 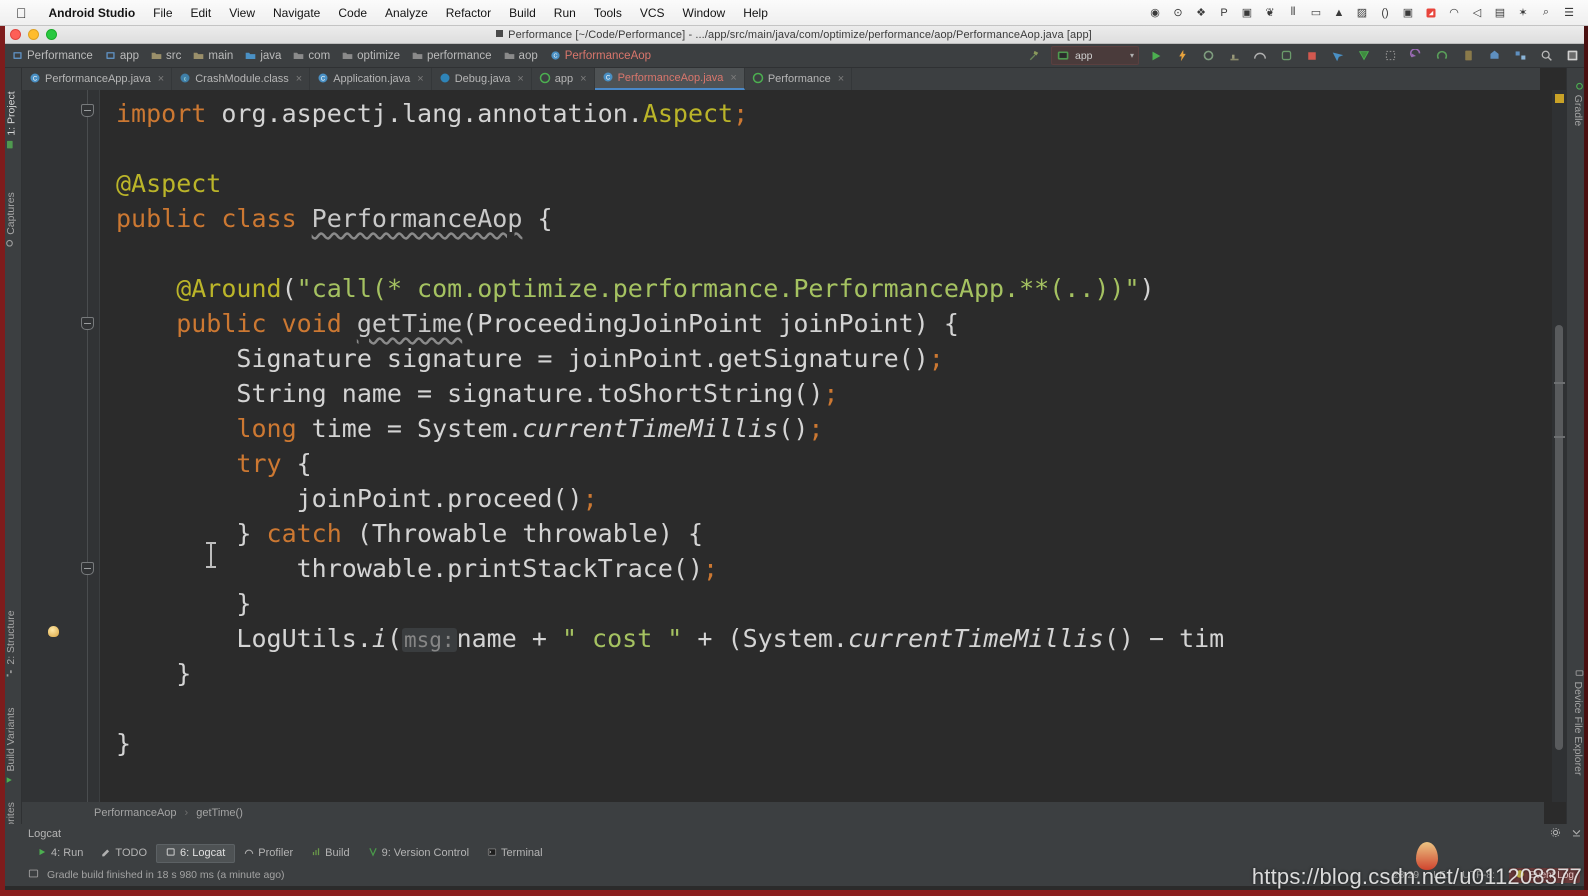 What do you see at coordinates (406, 13) in the screenshot?
I see `macos-menu-analyze: Analyze` at bounding box center [406, 13].